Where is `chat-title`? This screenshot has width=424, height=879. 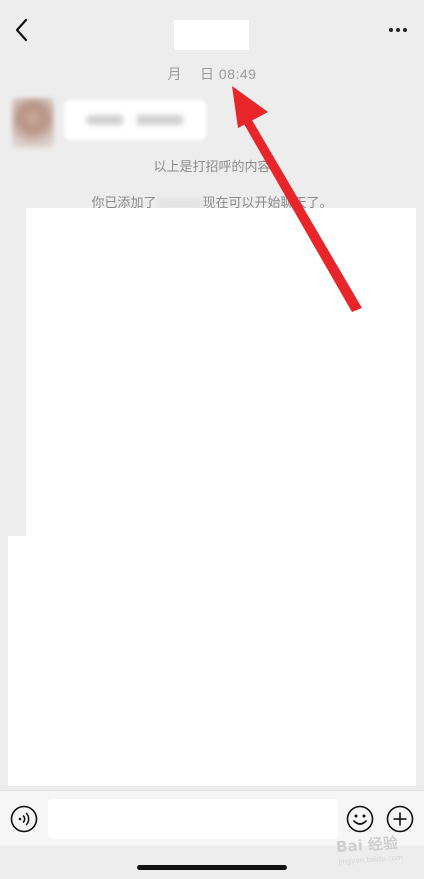
chat-title is located at coordinates (211, 35).